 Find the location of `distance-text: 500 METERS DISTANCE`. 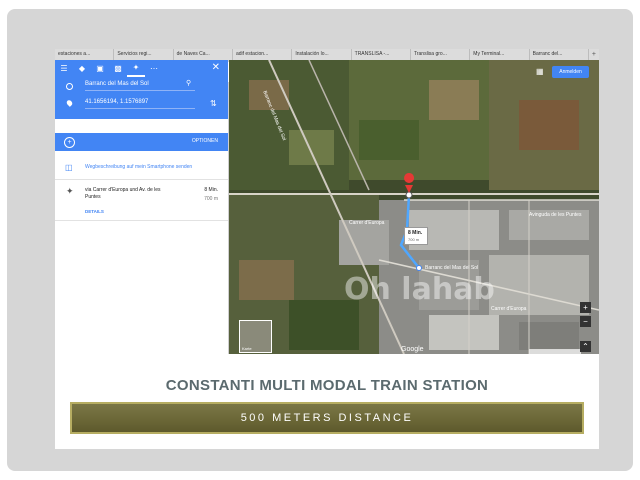

distance-text: 500 METERS DISTANCE is located at coordinates (327, 418).